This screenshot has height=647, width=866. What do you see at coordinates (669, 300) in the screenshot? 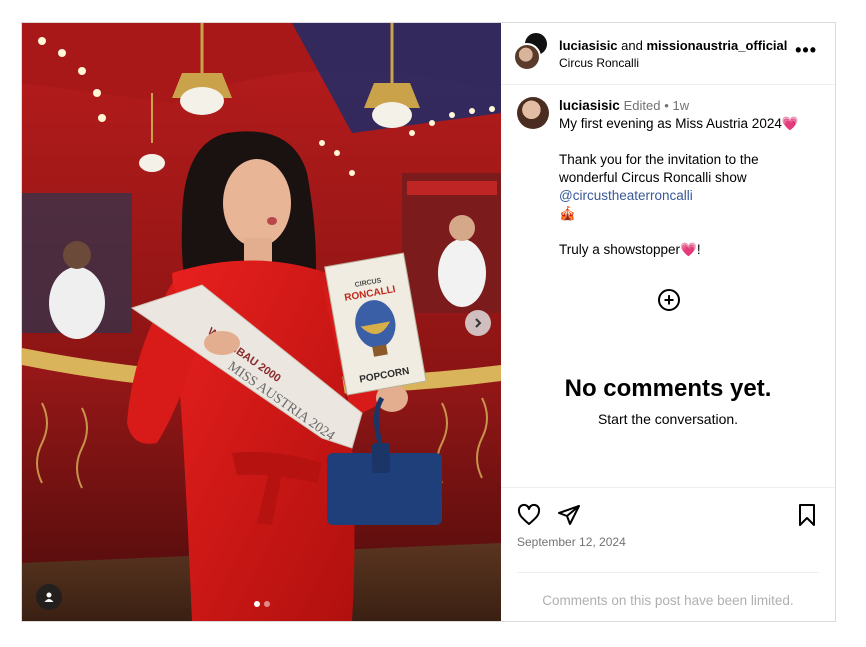
I see `plus-circle-icon: +` at bounding box center [669, 300].